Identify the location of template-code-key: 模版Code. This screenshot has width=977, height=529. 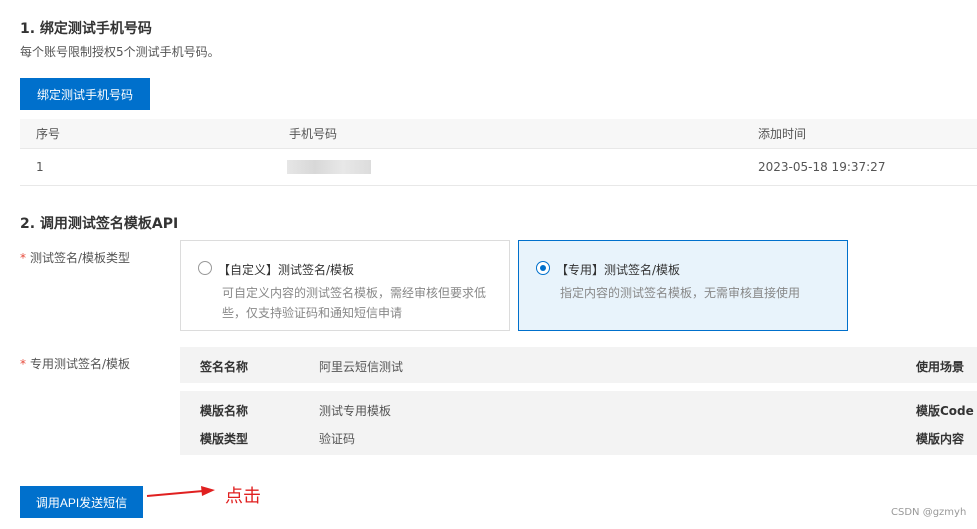
(945, 411).